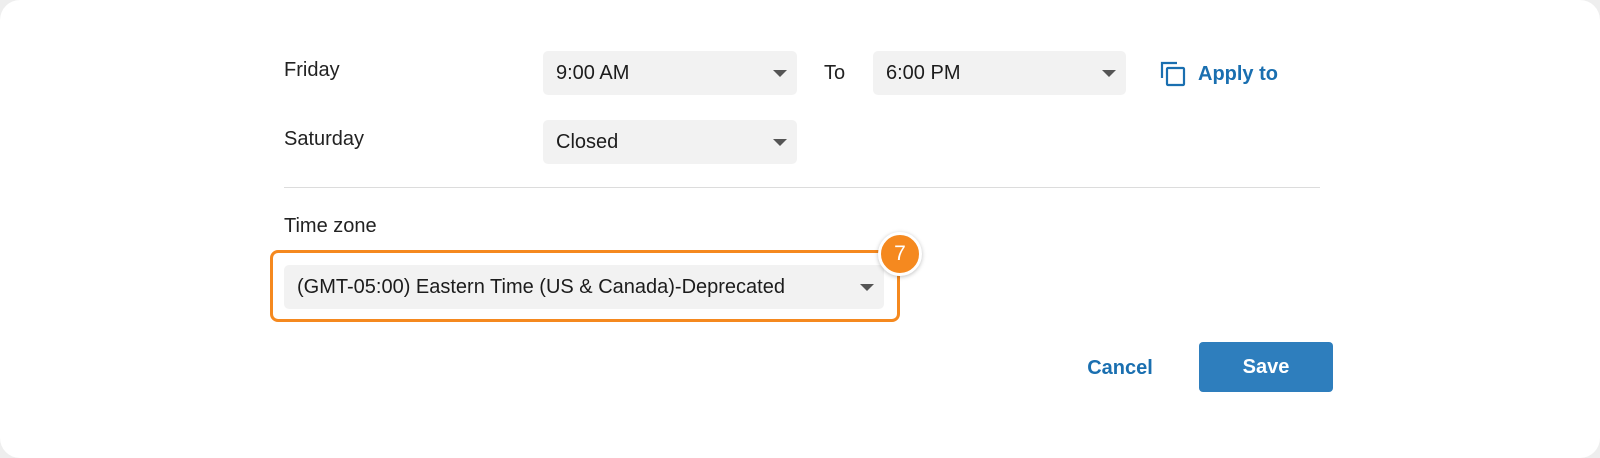  I want to click on day-label-friday: Friday, so click(312, 70).